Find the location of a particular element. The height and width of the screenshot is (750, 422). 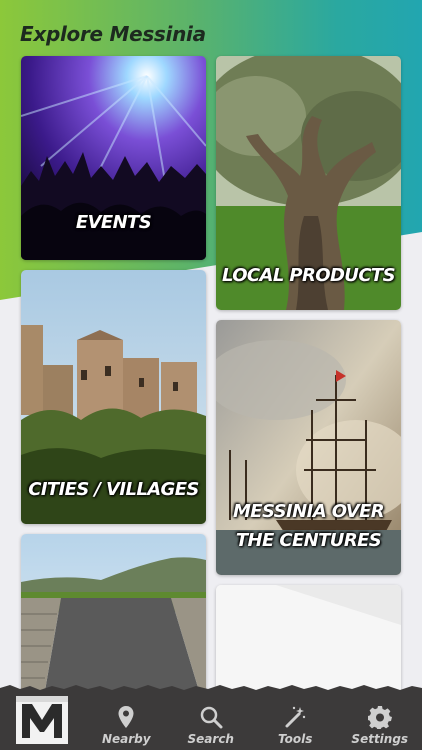

tab-search: Search is located at coordinates (211, 720).